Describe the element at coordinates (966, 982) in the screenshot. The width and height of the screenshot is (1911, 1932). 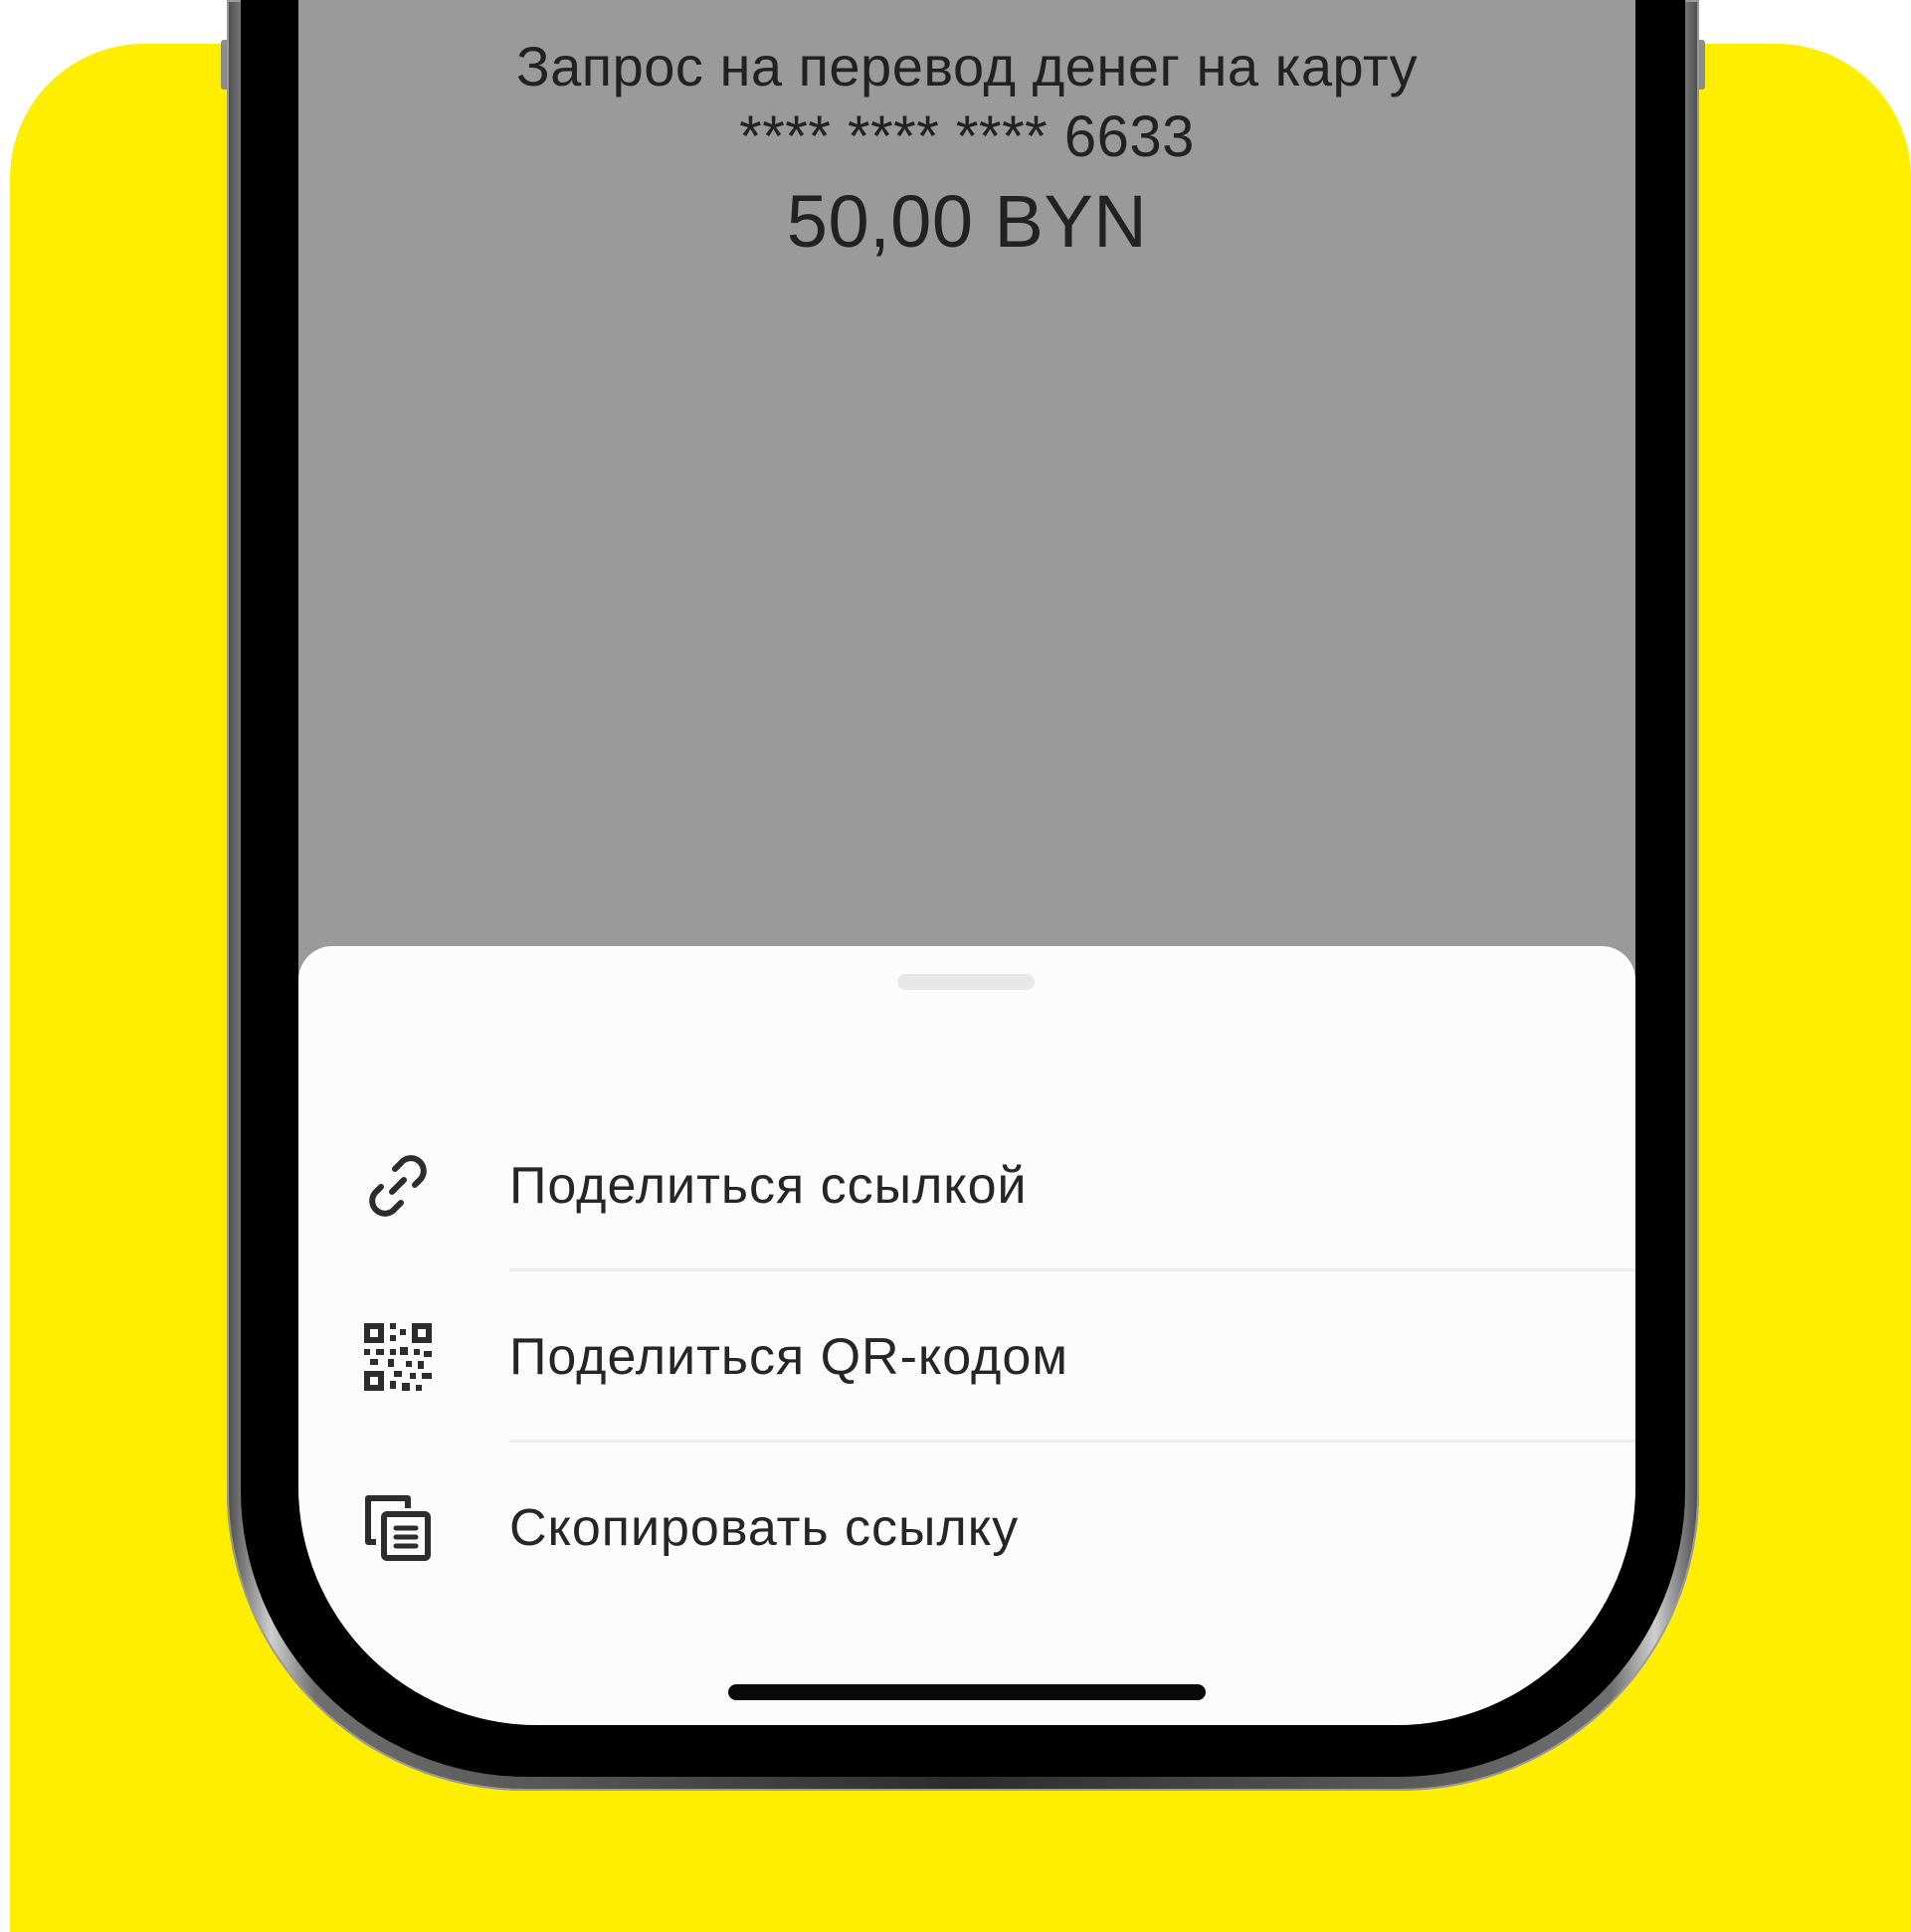
I see `sheet-grabber` at that location.